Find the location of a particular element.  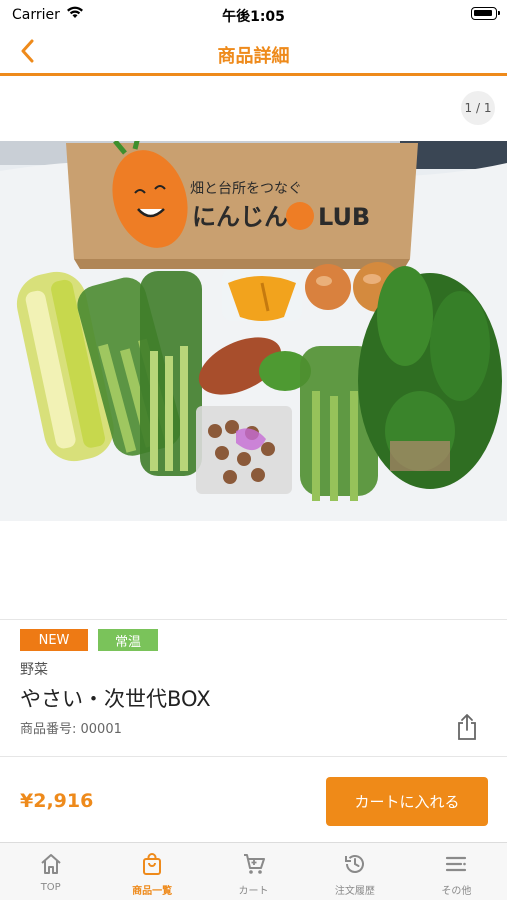

tab-label: カート is located at coordinates (253, 891).